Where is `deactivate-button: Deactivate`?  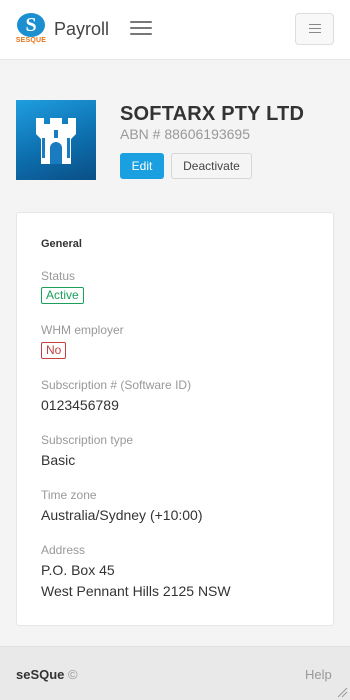
deactivate-button: Deactivate is located at coordinates (211, 166).